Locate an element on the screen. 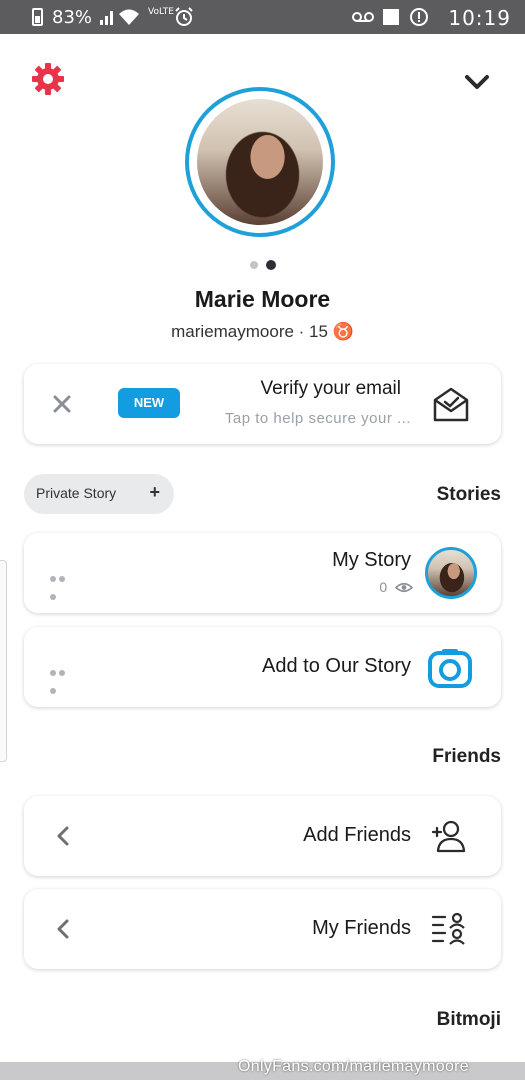 This screenshot has height=1080, width=525. wifi-icon is located at coordinates (129, 17).